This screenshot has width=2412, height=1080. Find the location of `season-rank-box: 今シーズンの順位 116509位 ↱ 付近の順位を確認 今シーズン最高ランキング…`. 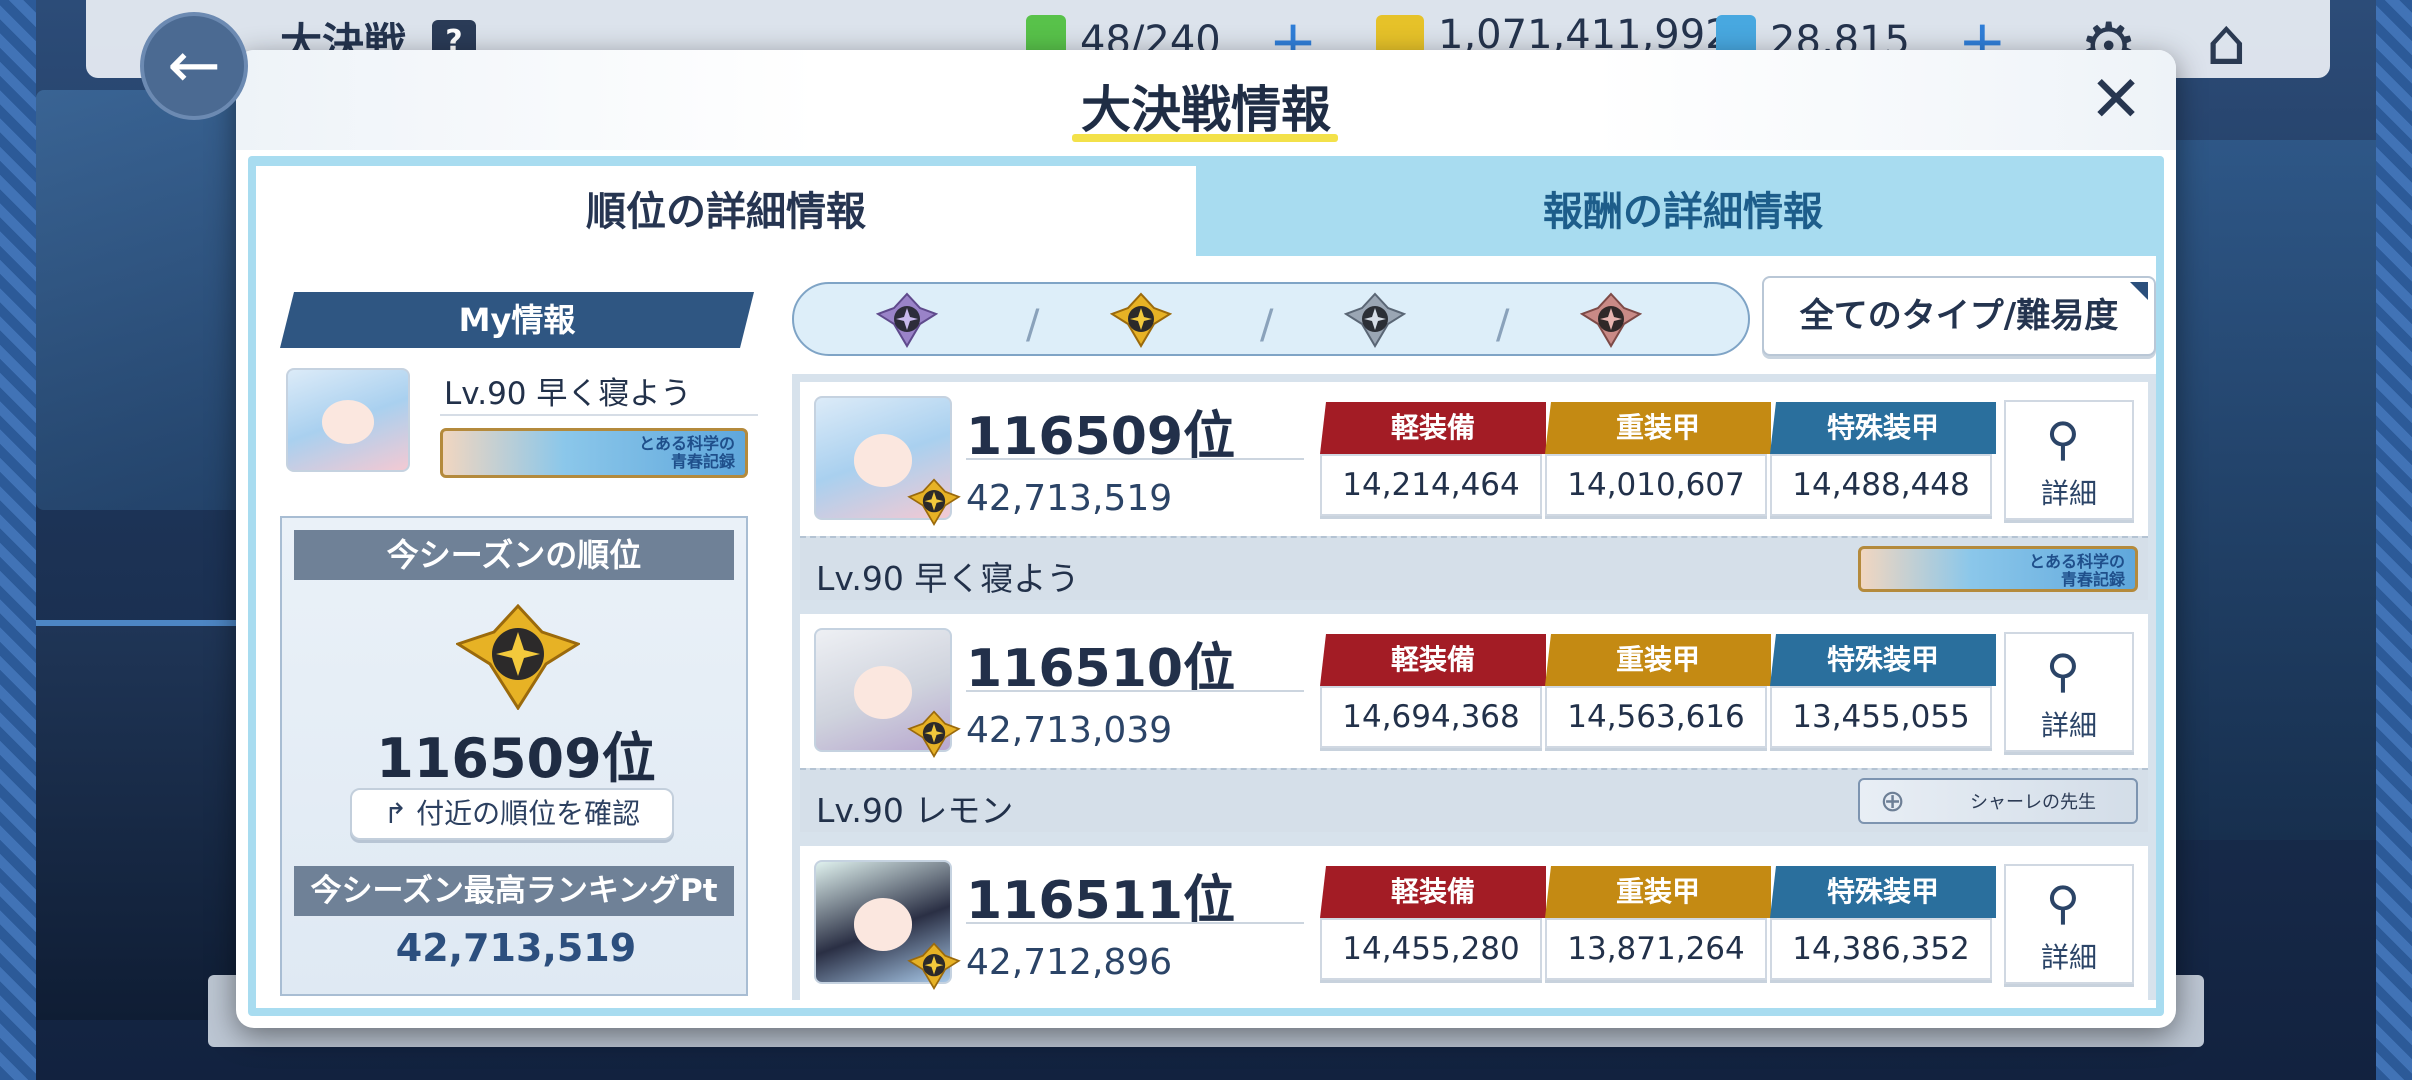

season-rank-box: 今シーズンの順位 116509位 ↱ 付近の順位を確認 今シーズン最高ランキング… is located at coordinates (514, 756).